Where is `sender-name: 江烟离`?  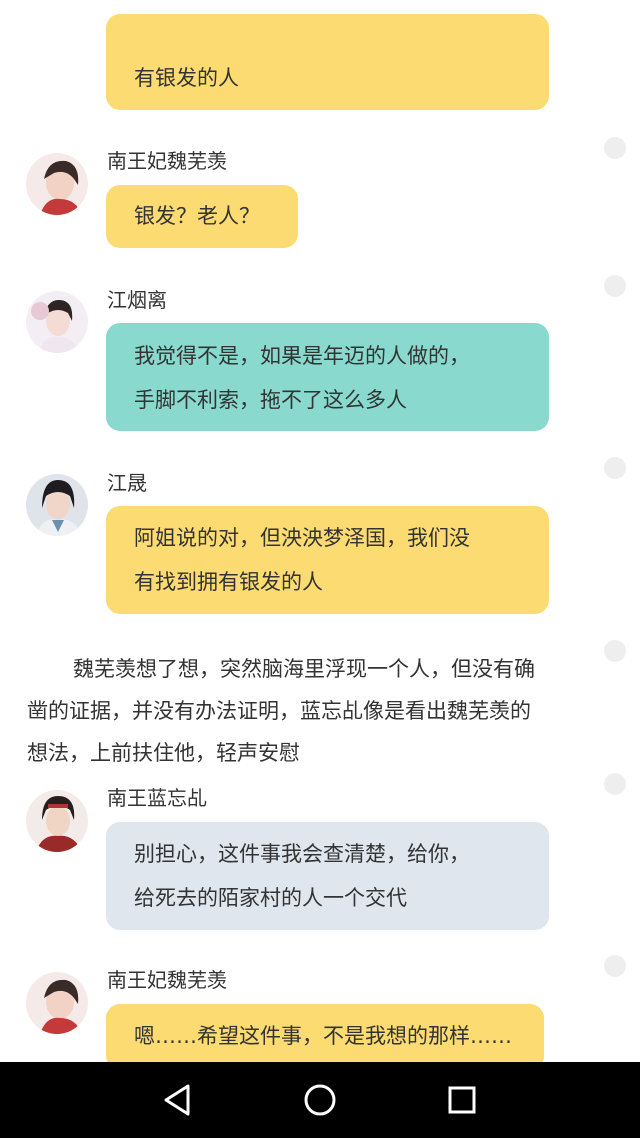
sender-name: 江烟离 is located at coordinates (137, 300).